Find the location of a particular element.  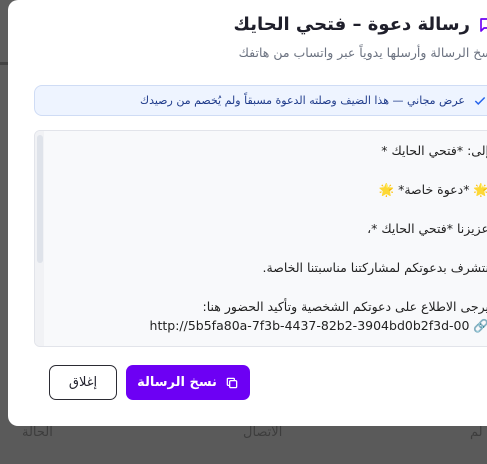

close-button-label: إغلاق is located at coordinates (83, 382).